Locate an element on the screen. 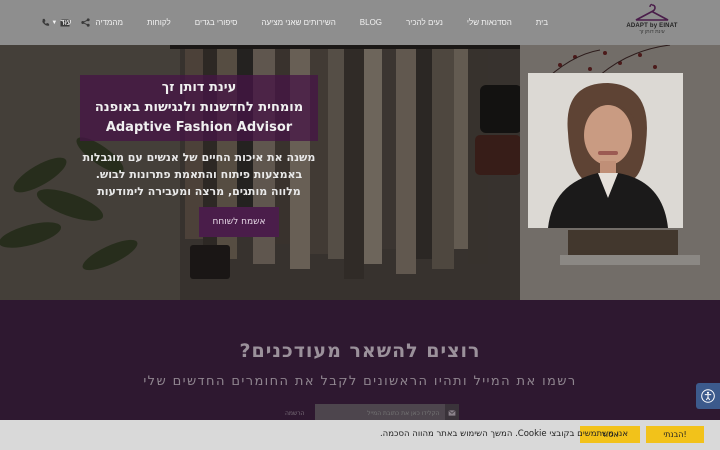 This screenshot has height=450, width=720. hero-description-line: באמצעות פיתוח והתאמת פתרונות לבוש. is located at coordinates (199, 174).